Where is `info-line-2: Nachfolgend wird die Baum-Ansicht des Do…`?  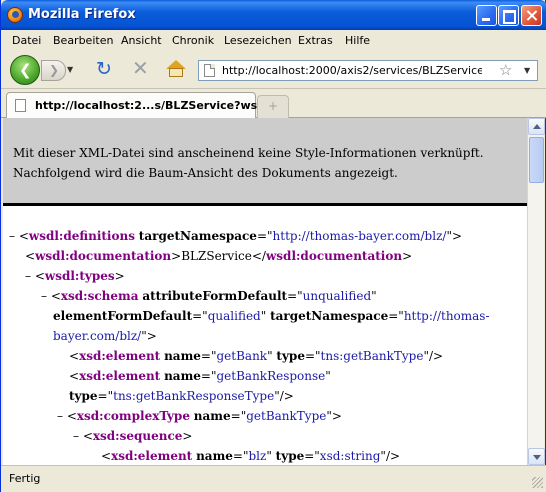 info-line-2: Nachfolgend wird die Baum-Ansicht des Do… is located at coordinates (205, 173).